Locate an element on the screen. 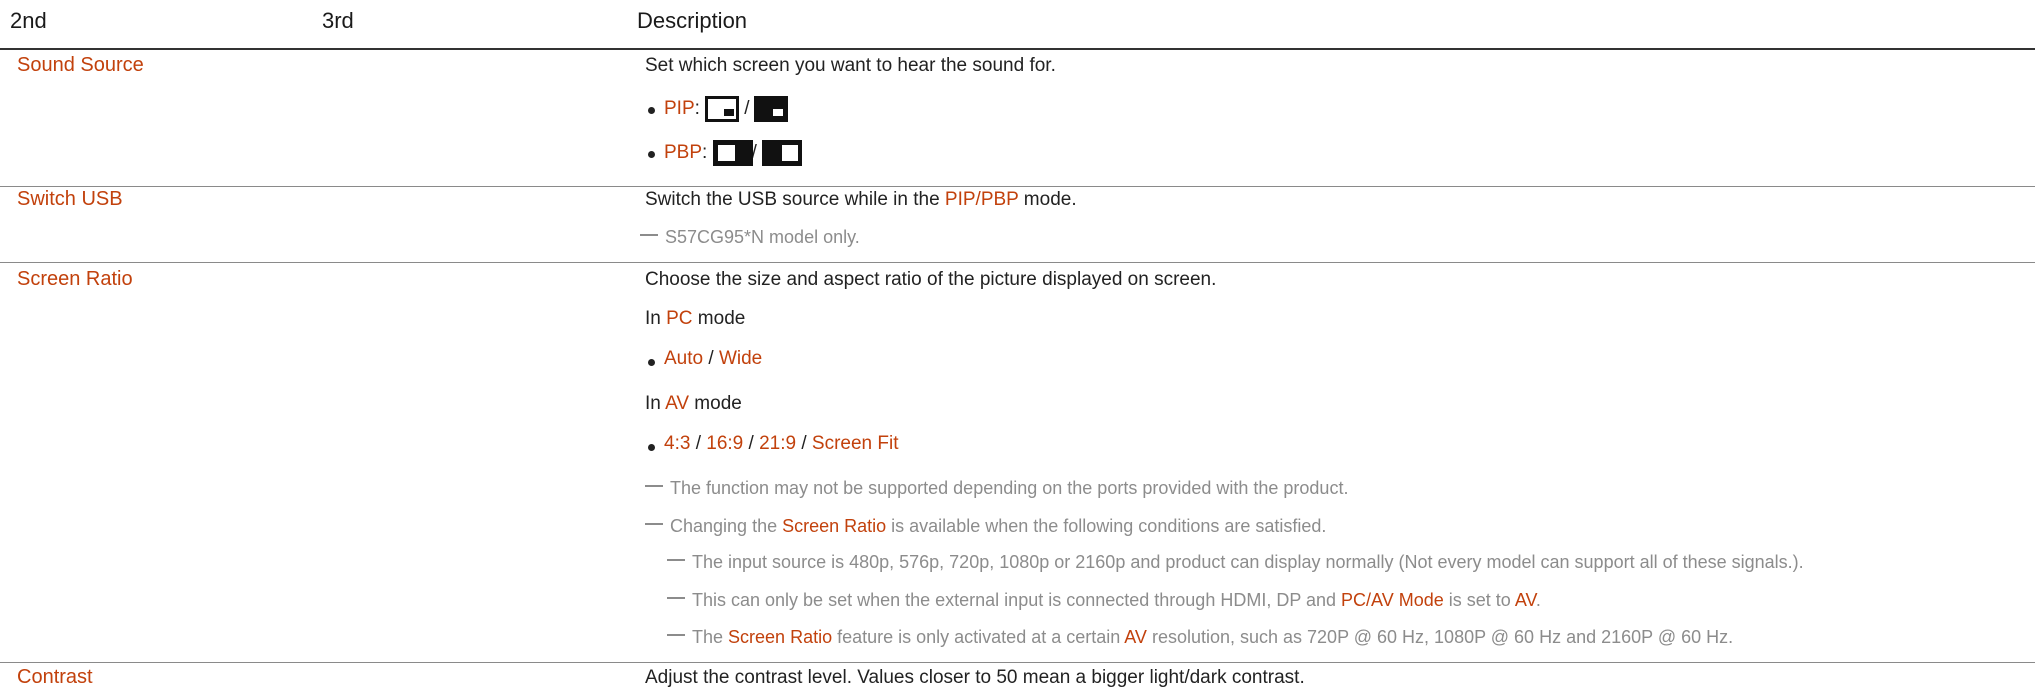 This screenshot has height=699, width=2035. pbp-right-window-icon is located at coordinates (732, 153).